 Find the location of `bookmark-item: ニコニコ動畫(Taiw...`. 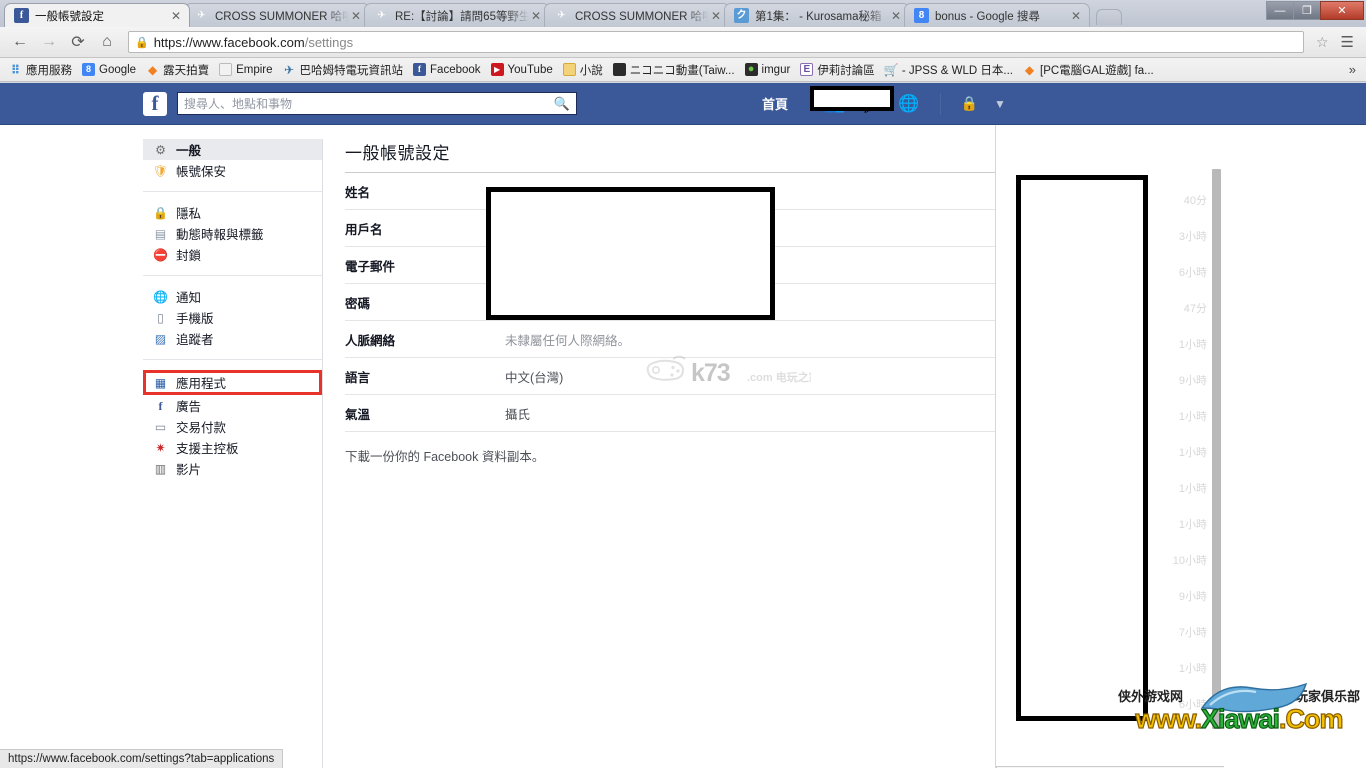

bookmark-item: ニコニコ動畫(Taiw... is located at coordinates (674, 70).